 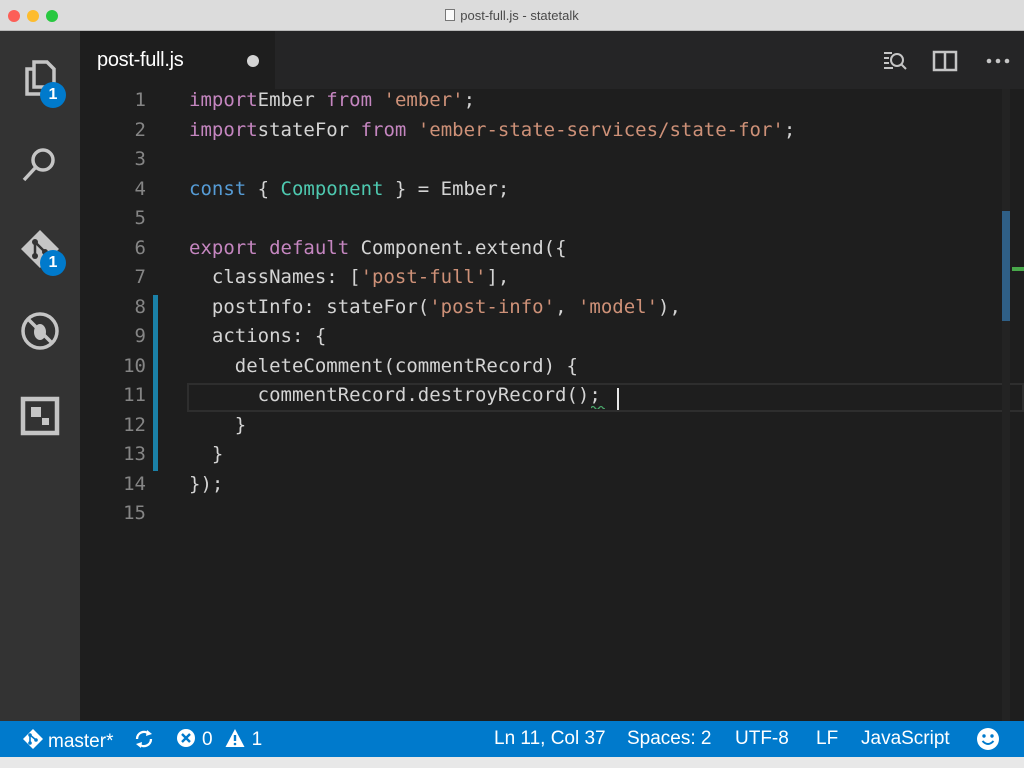 What do you see at coordinates (762, 739) in the screenshot?
I see `encoding-selector: UTF-8` at bounding box center [762, 739].